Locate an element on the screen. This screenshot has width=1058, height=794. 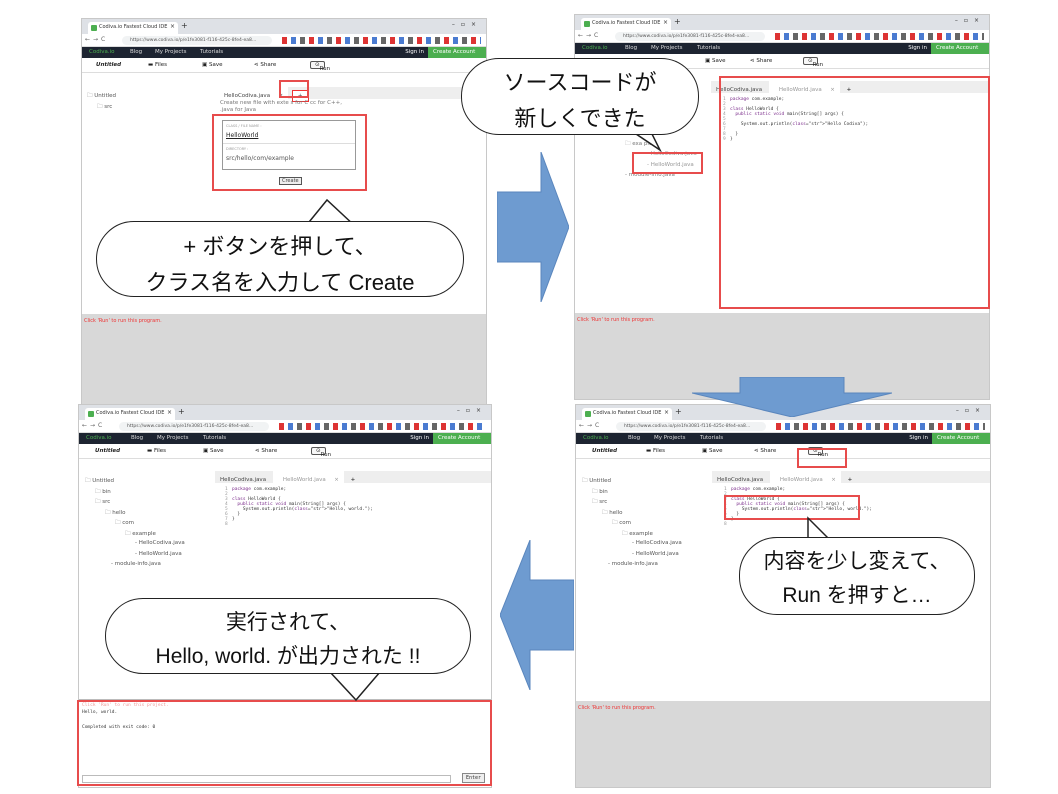
callout-line: 内容を少し変えて、 is located at coordinates (857, 561).